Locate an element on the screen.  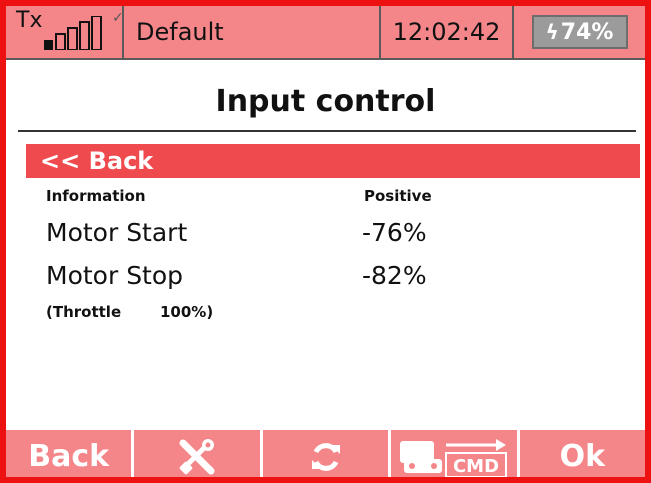
lightning-icon: ϟ is located at coordinates (552, 32).